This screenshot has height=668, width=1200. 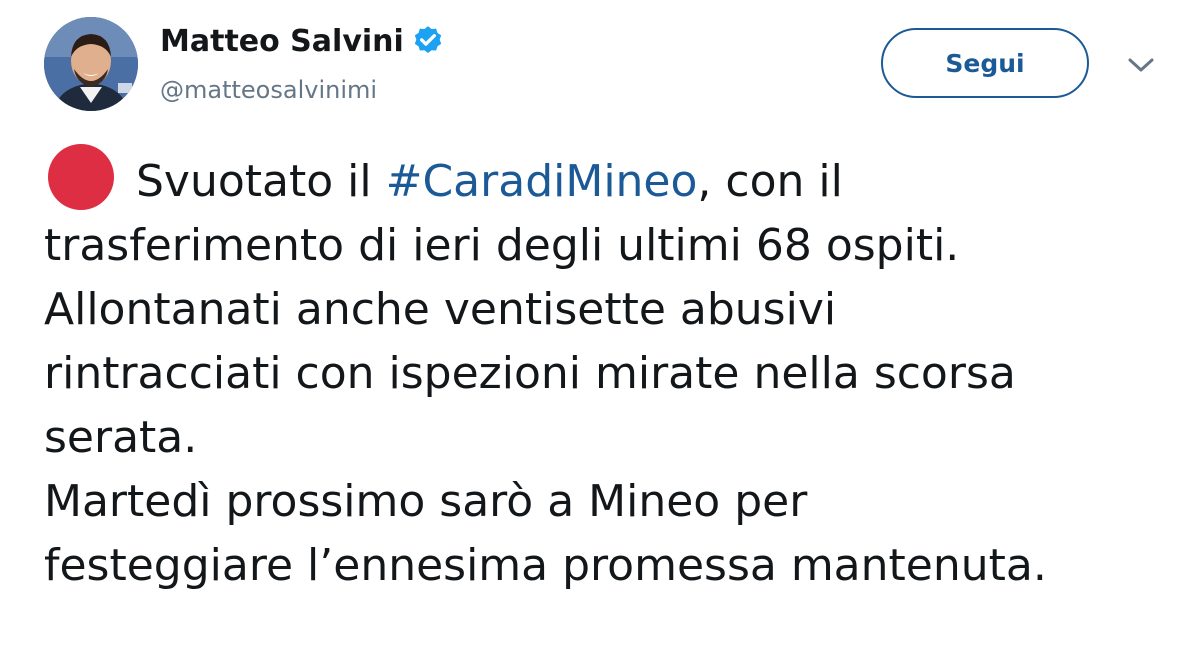 I want to click on user-handle: @matteosalvinimi, so click(x=268, y=90).